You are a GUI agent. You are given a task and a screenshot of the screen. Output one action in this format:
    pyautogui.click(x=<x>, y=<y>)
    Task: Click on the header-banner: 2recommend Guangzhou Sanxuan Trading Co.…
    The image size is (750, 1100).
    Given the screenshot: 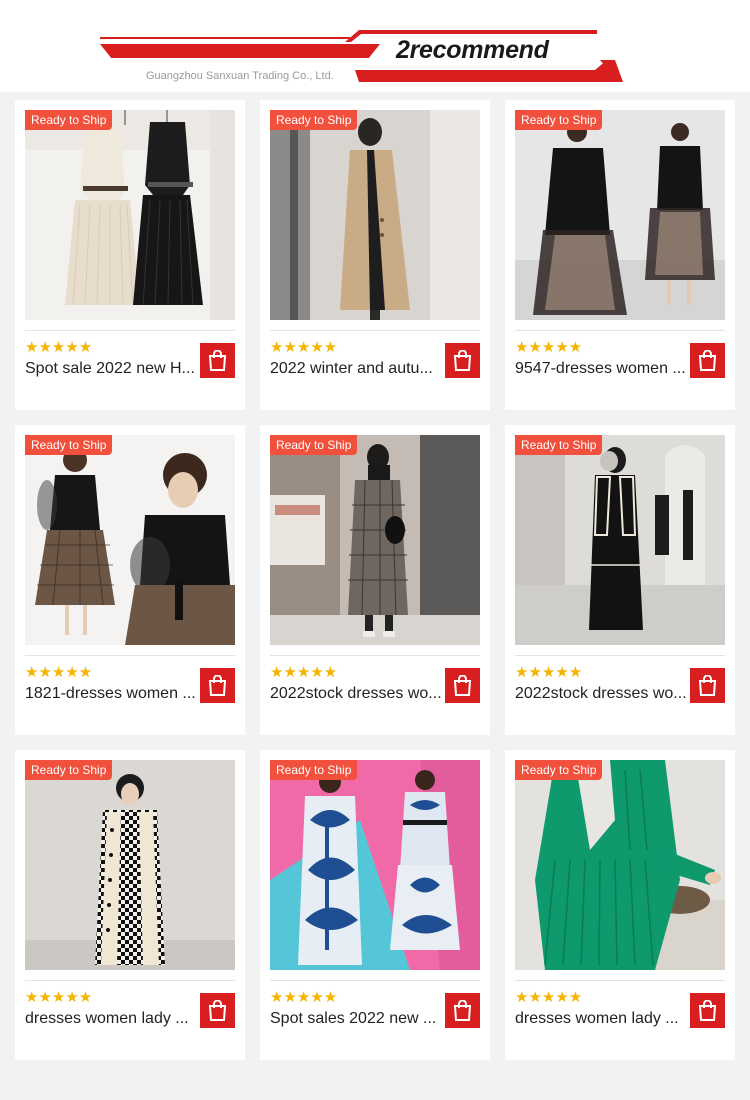 What is the action you would take?
    pyautogui.click(x=375, y=46)
    